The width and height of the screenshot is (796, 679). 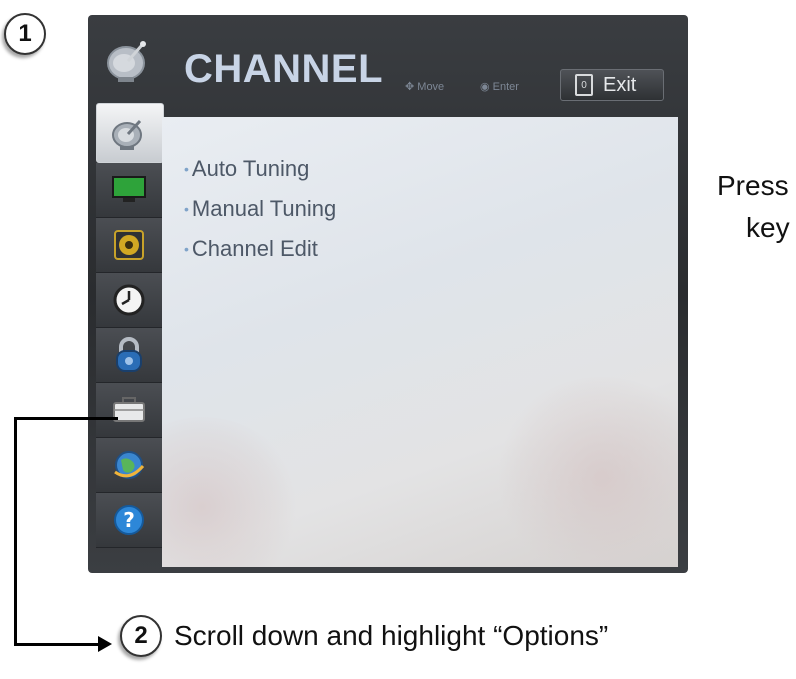 I want to click on menu-item-auto-tuning: • Auto Tuning, so click(x=260, y=168).